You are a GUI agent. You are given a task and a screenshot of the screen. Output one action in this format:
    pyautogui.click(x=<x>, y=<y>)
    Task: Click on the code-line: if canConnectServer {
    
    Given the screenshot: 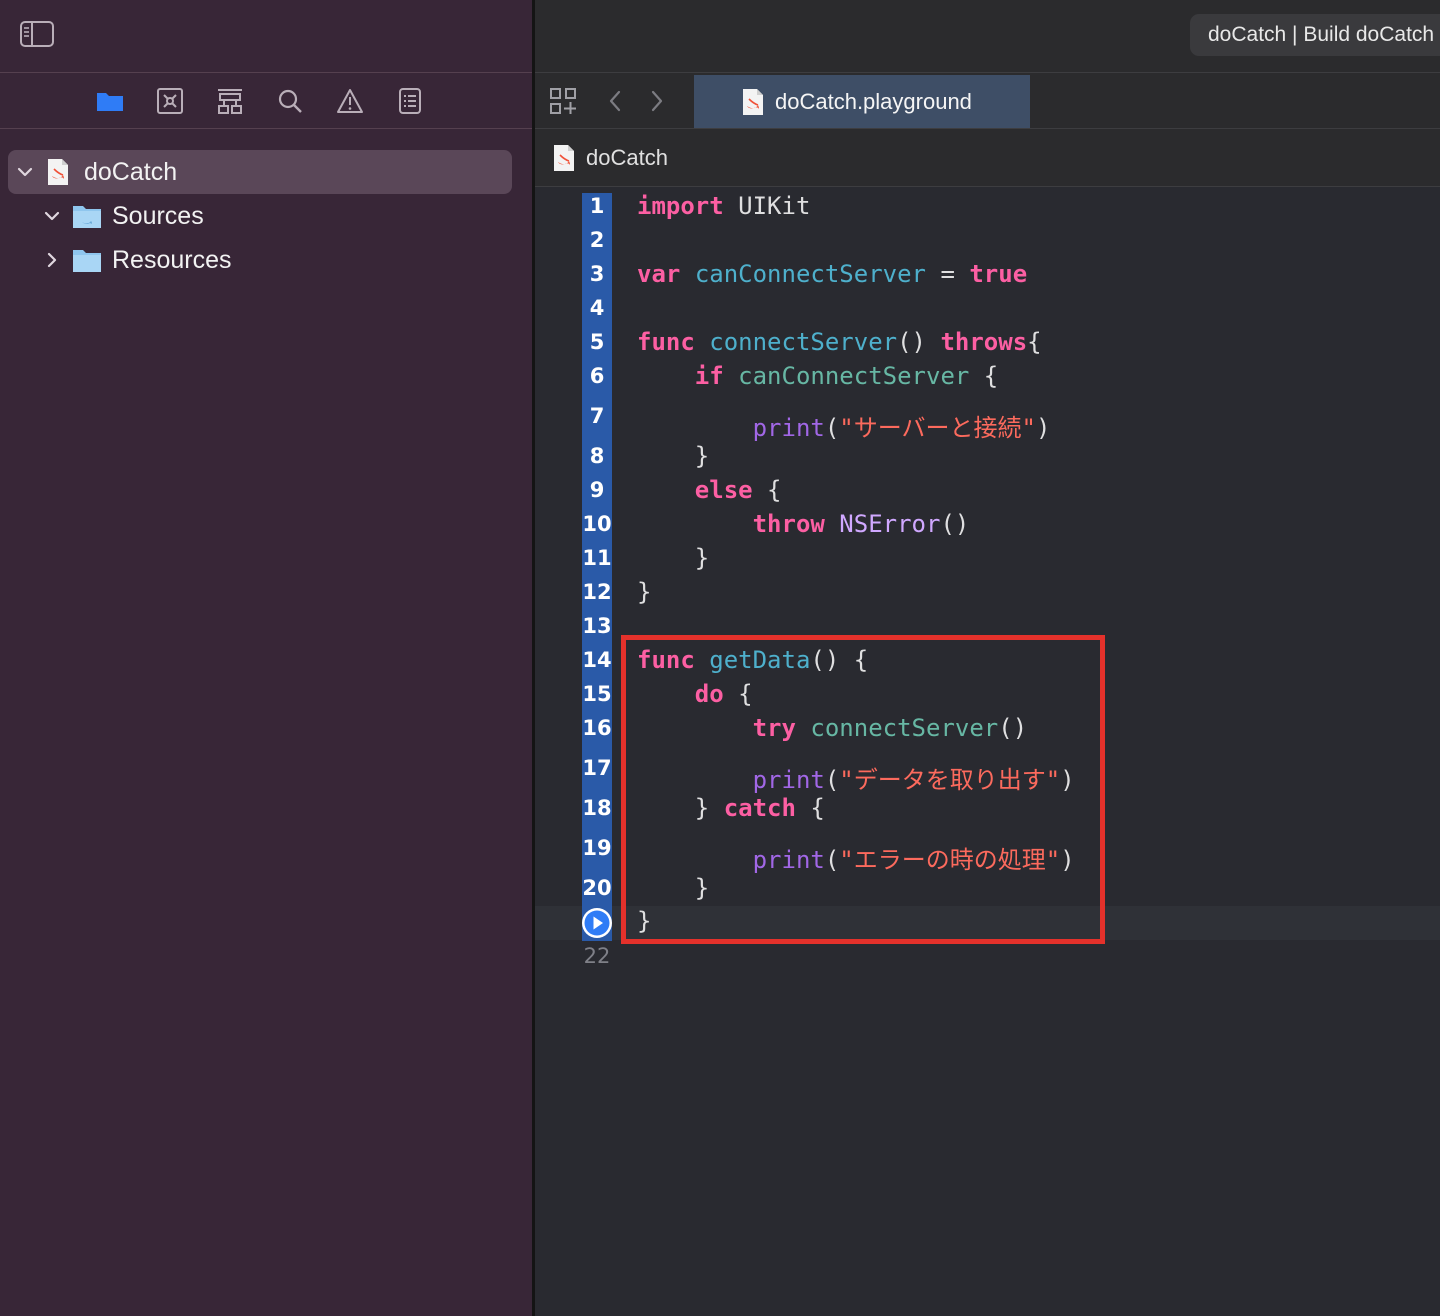 What is the action you would take?
    pyautogui.click(x=817, y=376)
    